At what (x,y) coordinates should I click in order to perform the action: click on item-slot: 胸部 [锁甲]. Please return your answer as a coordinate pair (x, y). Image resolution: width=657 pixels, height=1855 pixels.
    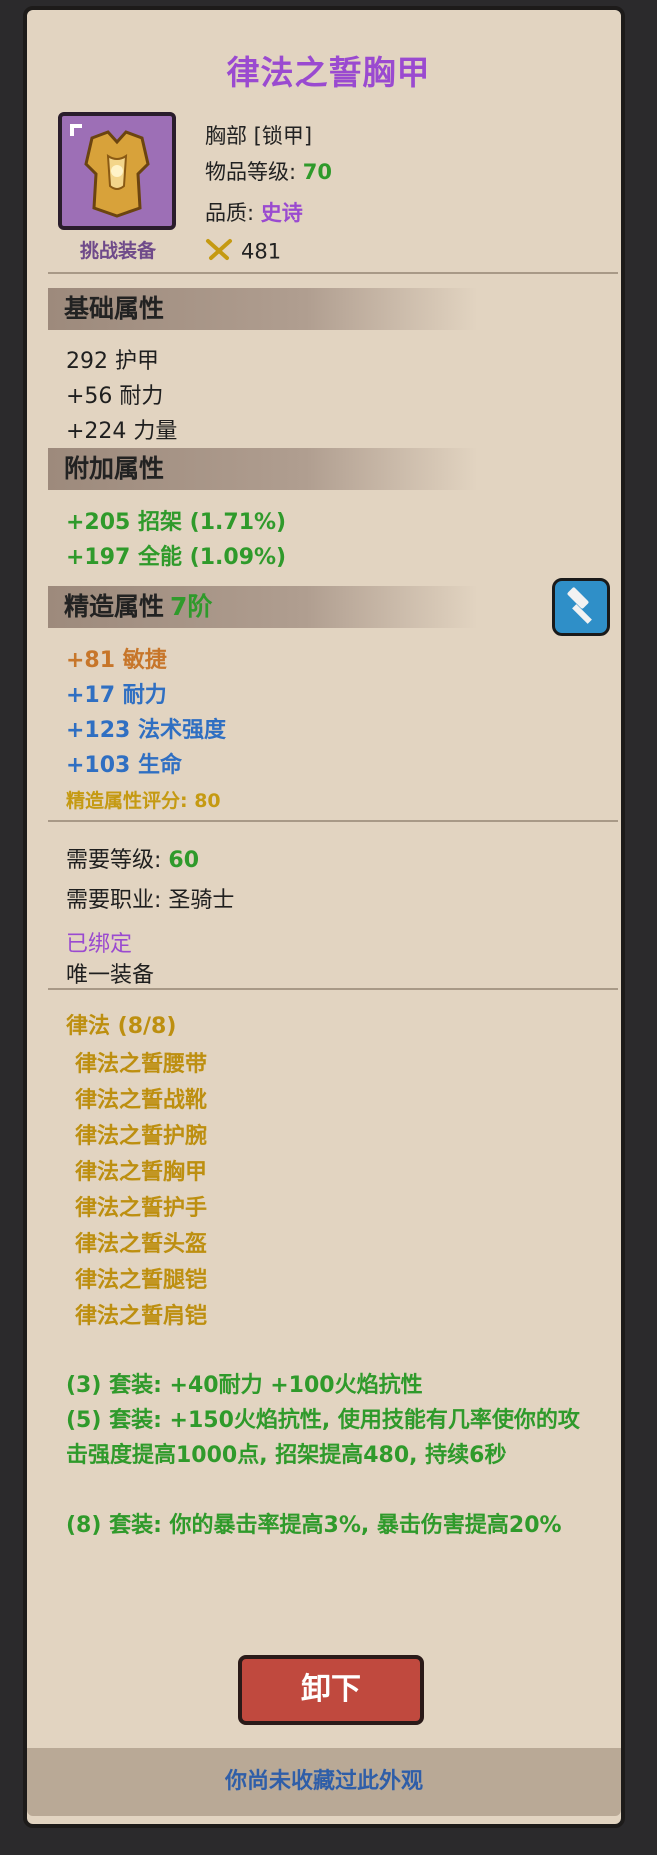
    Looking at the image, I should click on (259, 136).